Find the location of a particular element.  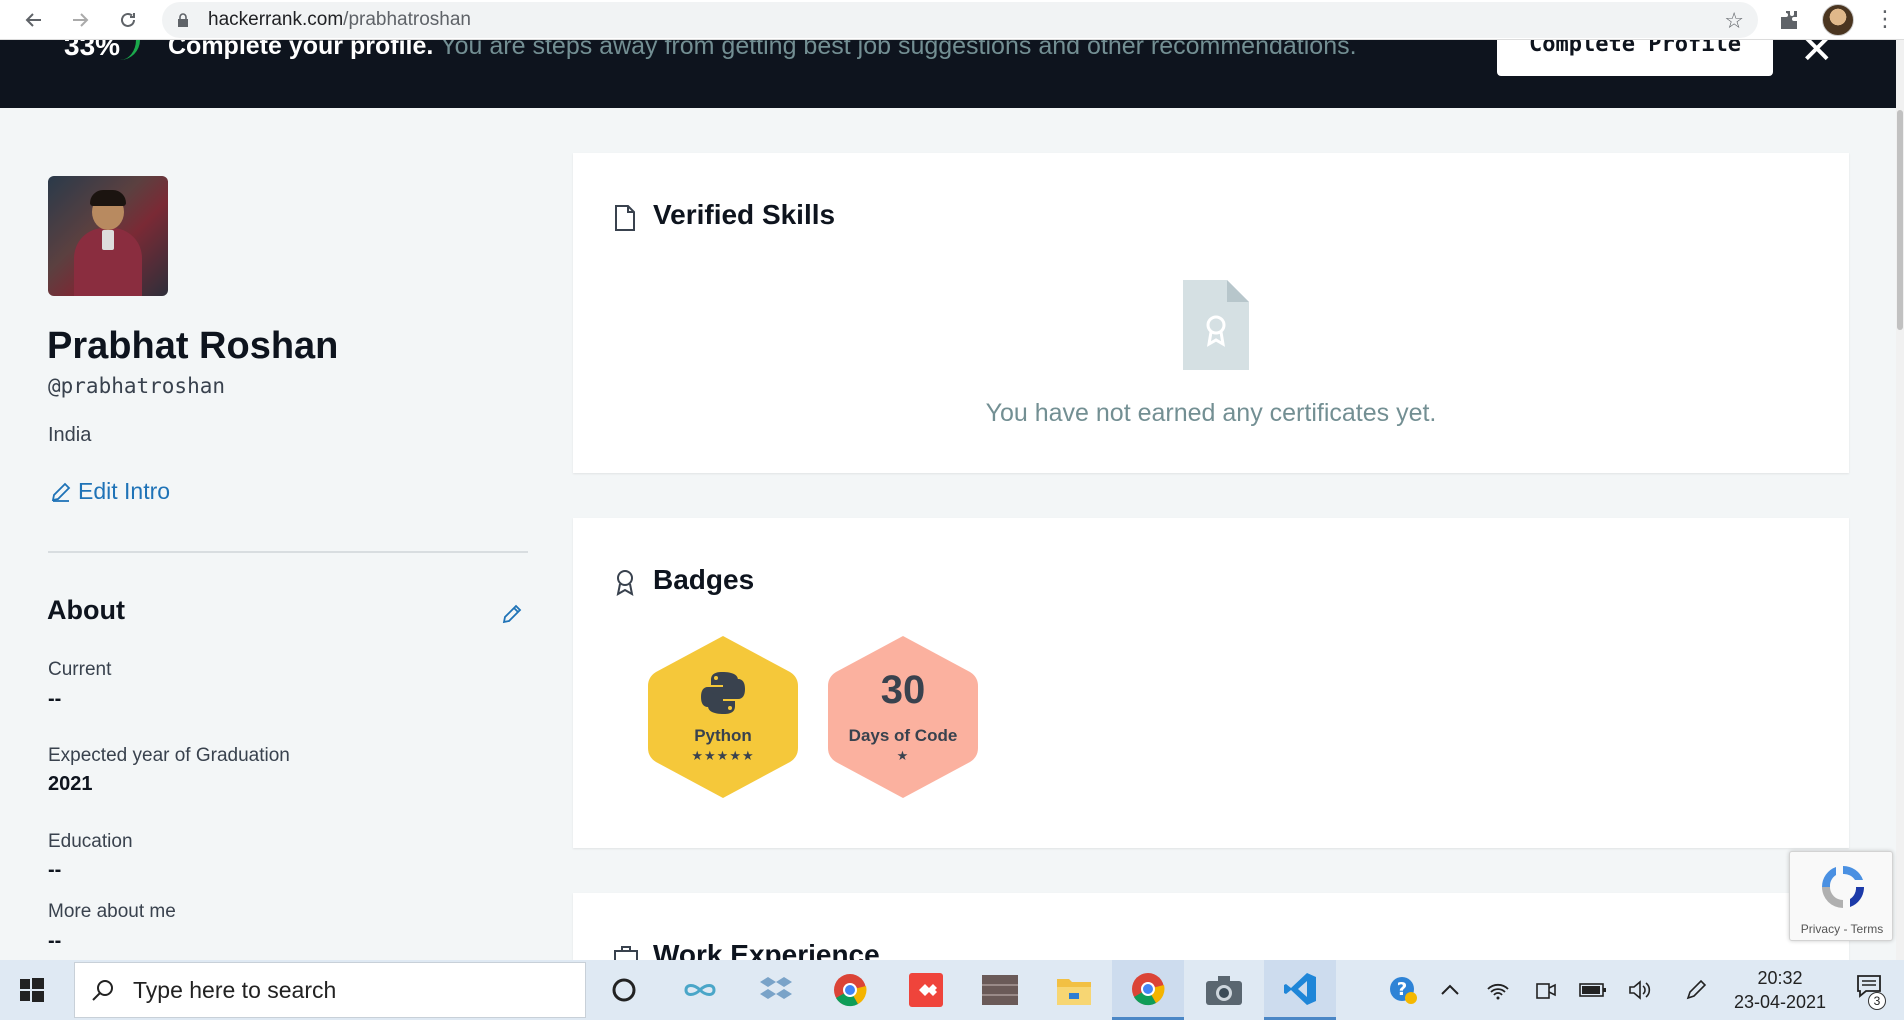

camera-icon is located at coordinates (1224, 990).